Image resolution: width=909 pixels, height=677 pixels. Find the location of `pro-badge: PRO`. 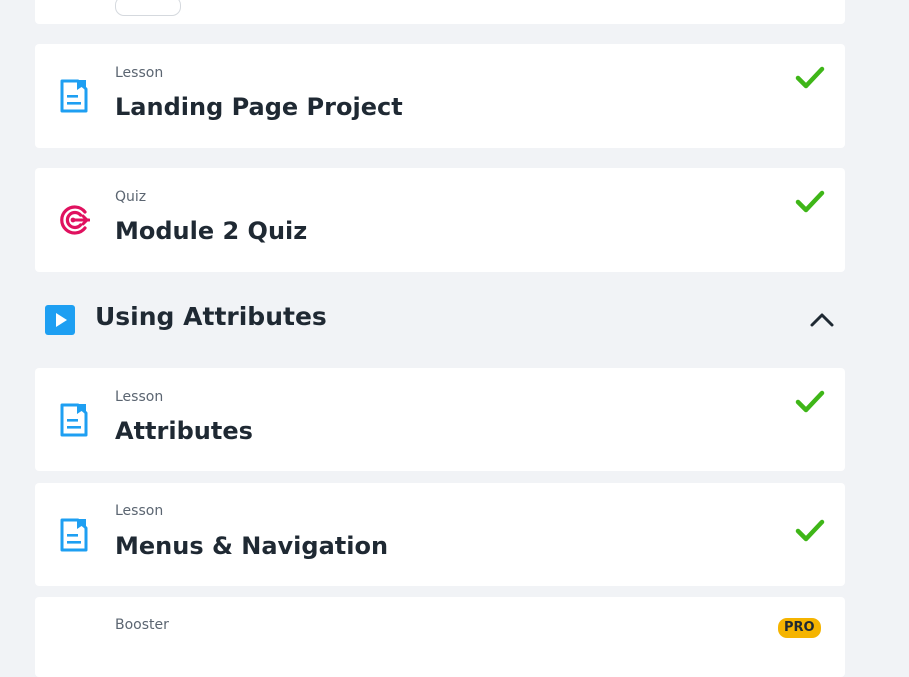

pro-badge: PRO is located at coordinates (799, 628).